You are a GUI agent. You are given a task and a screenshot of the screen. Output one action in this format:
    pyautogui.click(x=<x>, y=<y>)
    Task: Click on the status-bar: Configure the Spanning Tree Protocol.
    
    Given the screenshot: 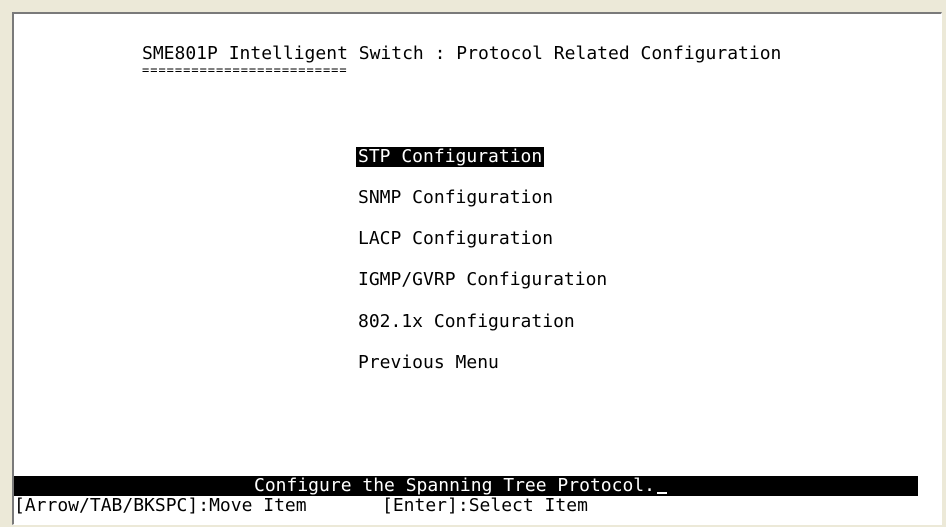 What is the action you would take?
    pyautogui.click(x=466, y=486)
    